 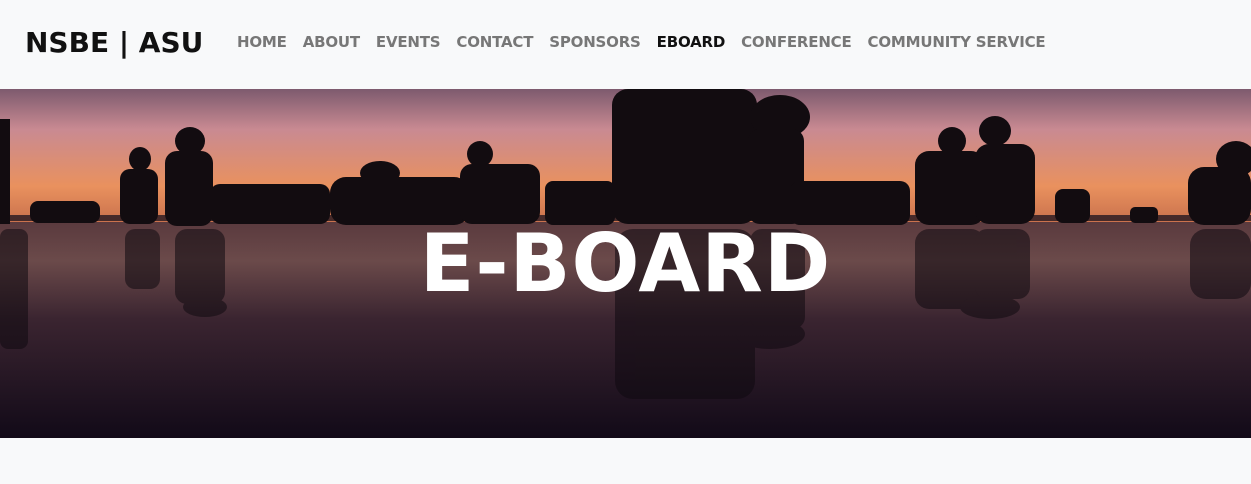 I want to click on nav-item-conference: CONFERENCE, so click(x=796, y=42).